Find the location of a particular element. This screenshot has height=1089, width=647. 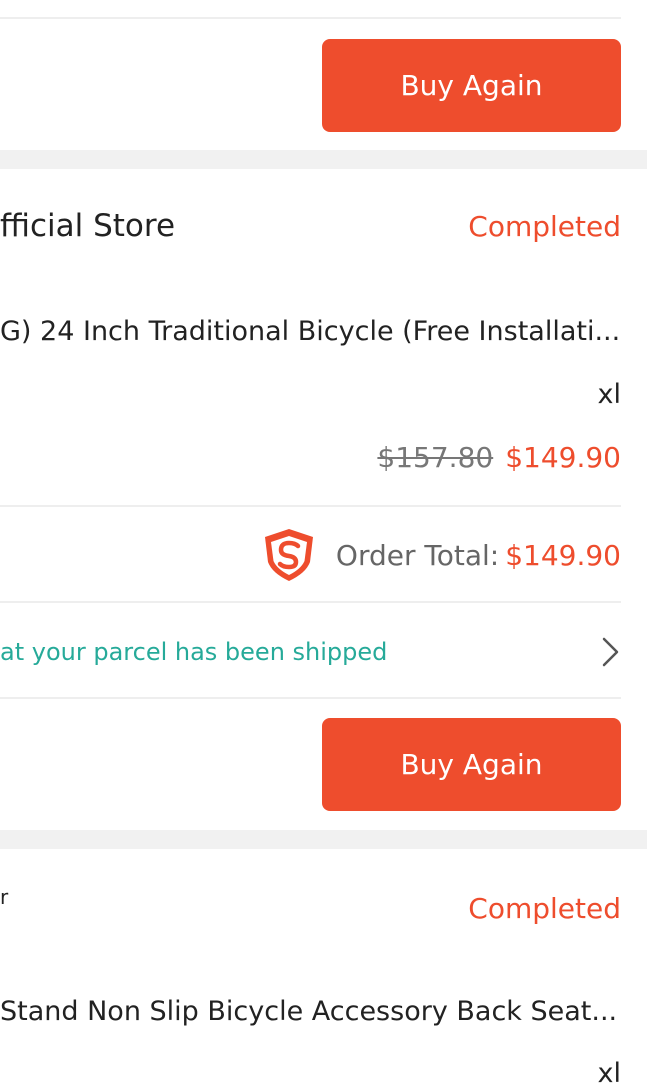

order2-divider-bottom is located at coordinates (310, 698).